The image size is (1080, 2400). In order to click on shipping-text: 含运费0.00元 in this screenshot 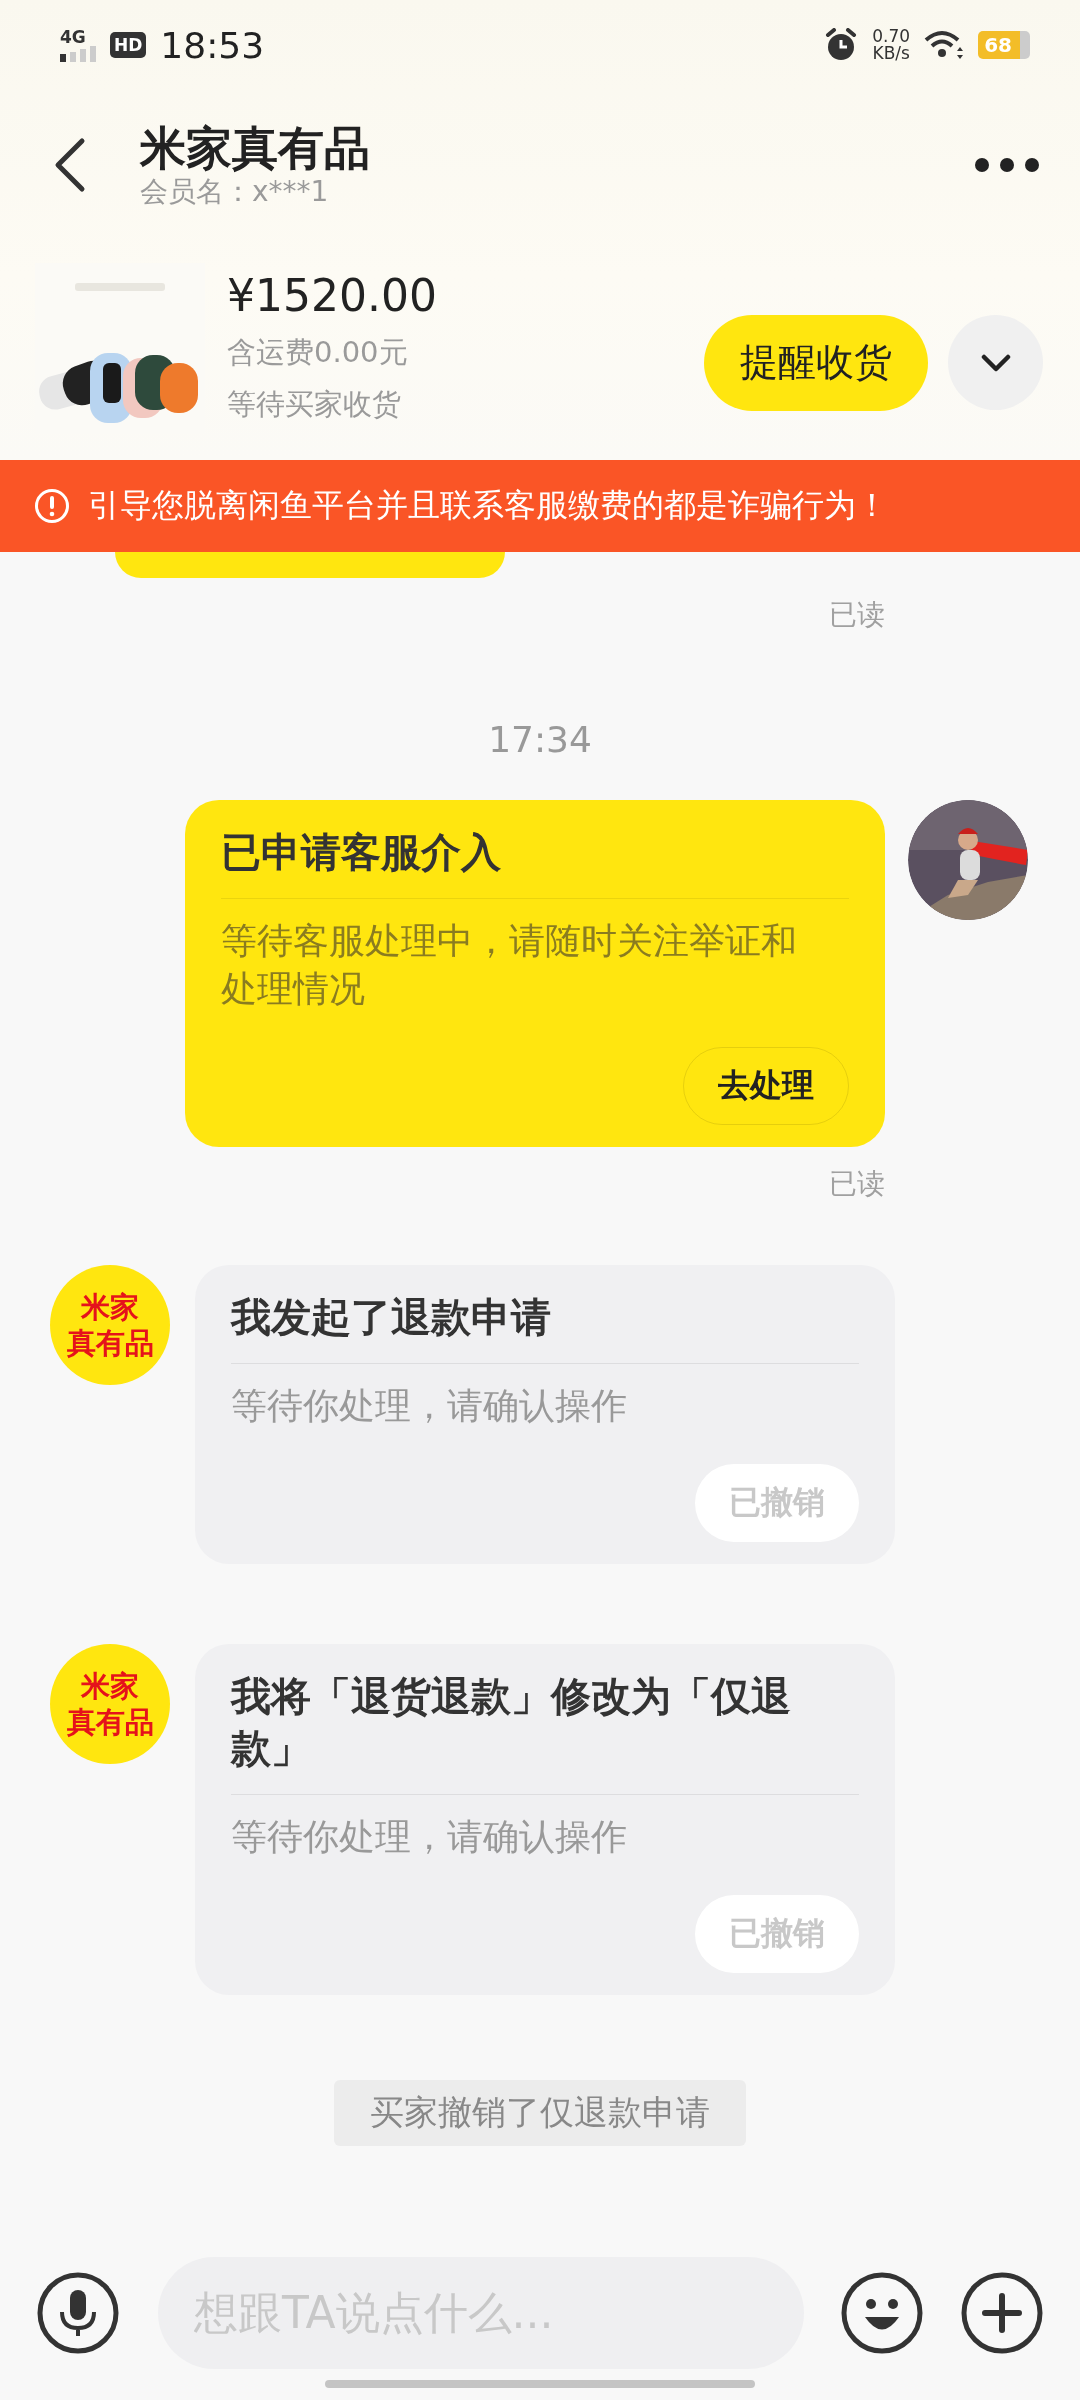, I will do `click(318, 352)`.